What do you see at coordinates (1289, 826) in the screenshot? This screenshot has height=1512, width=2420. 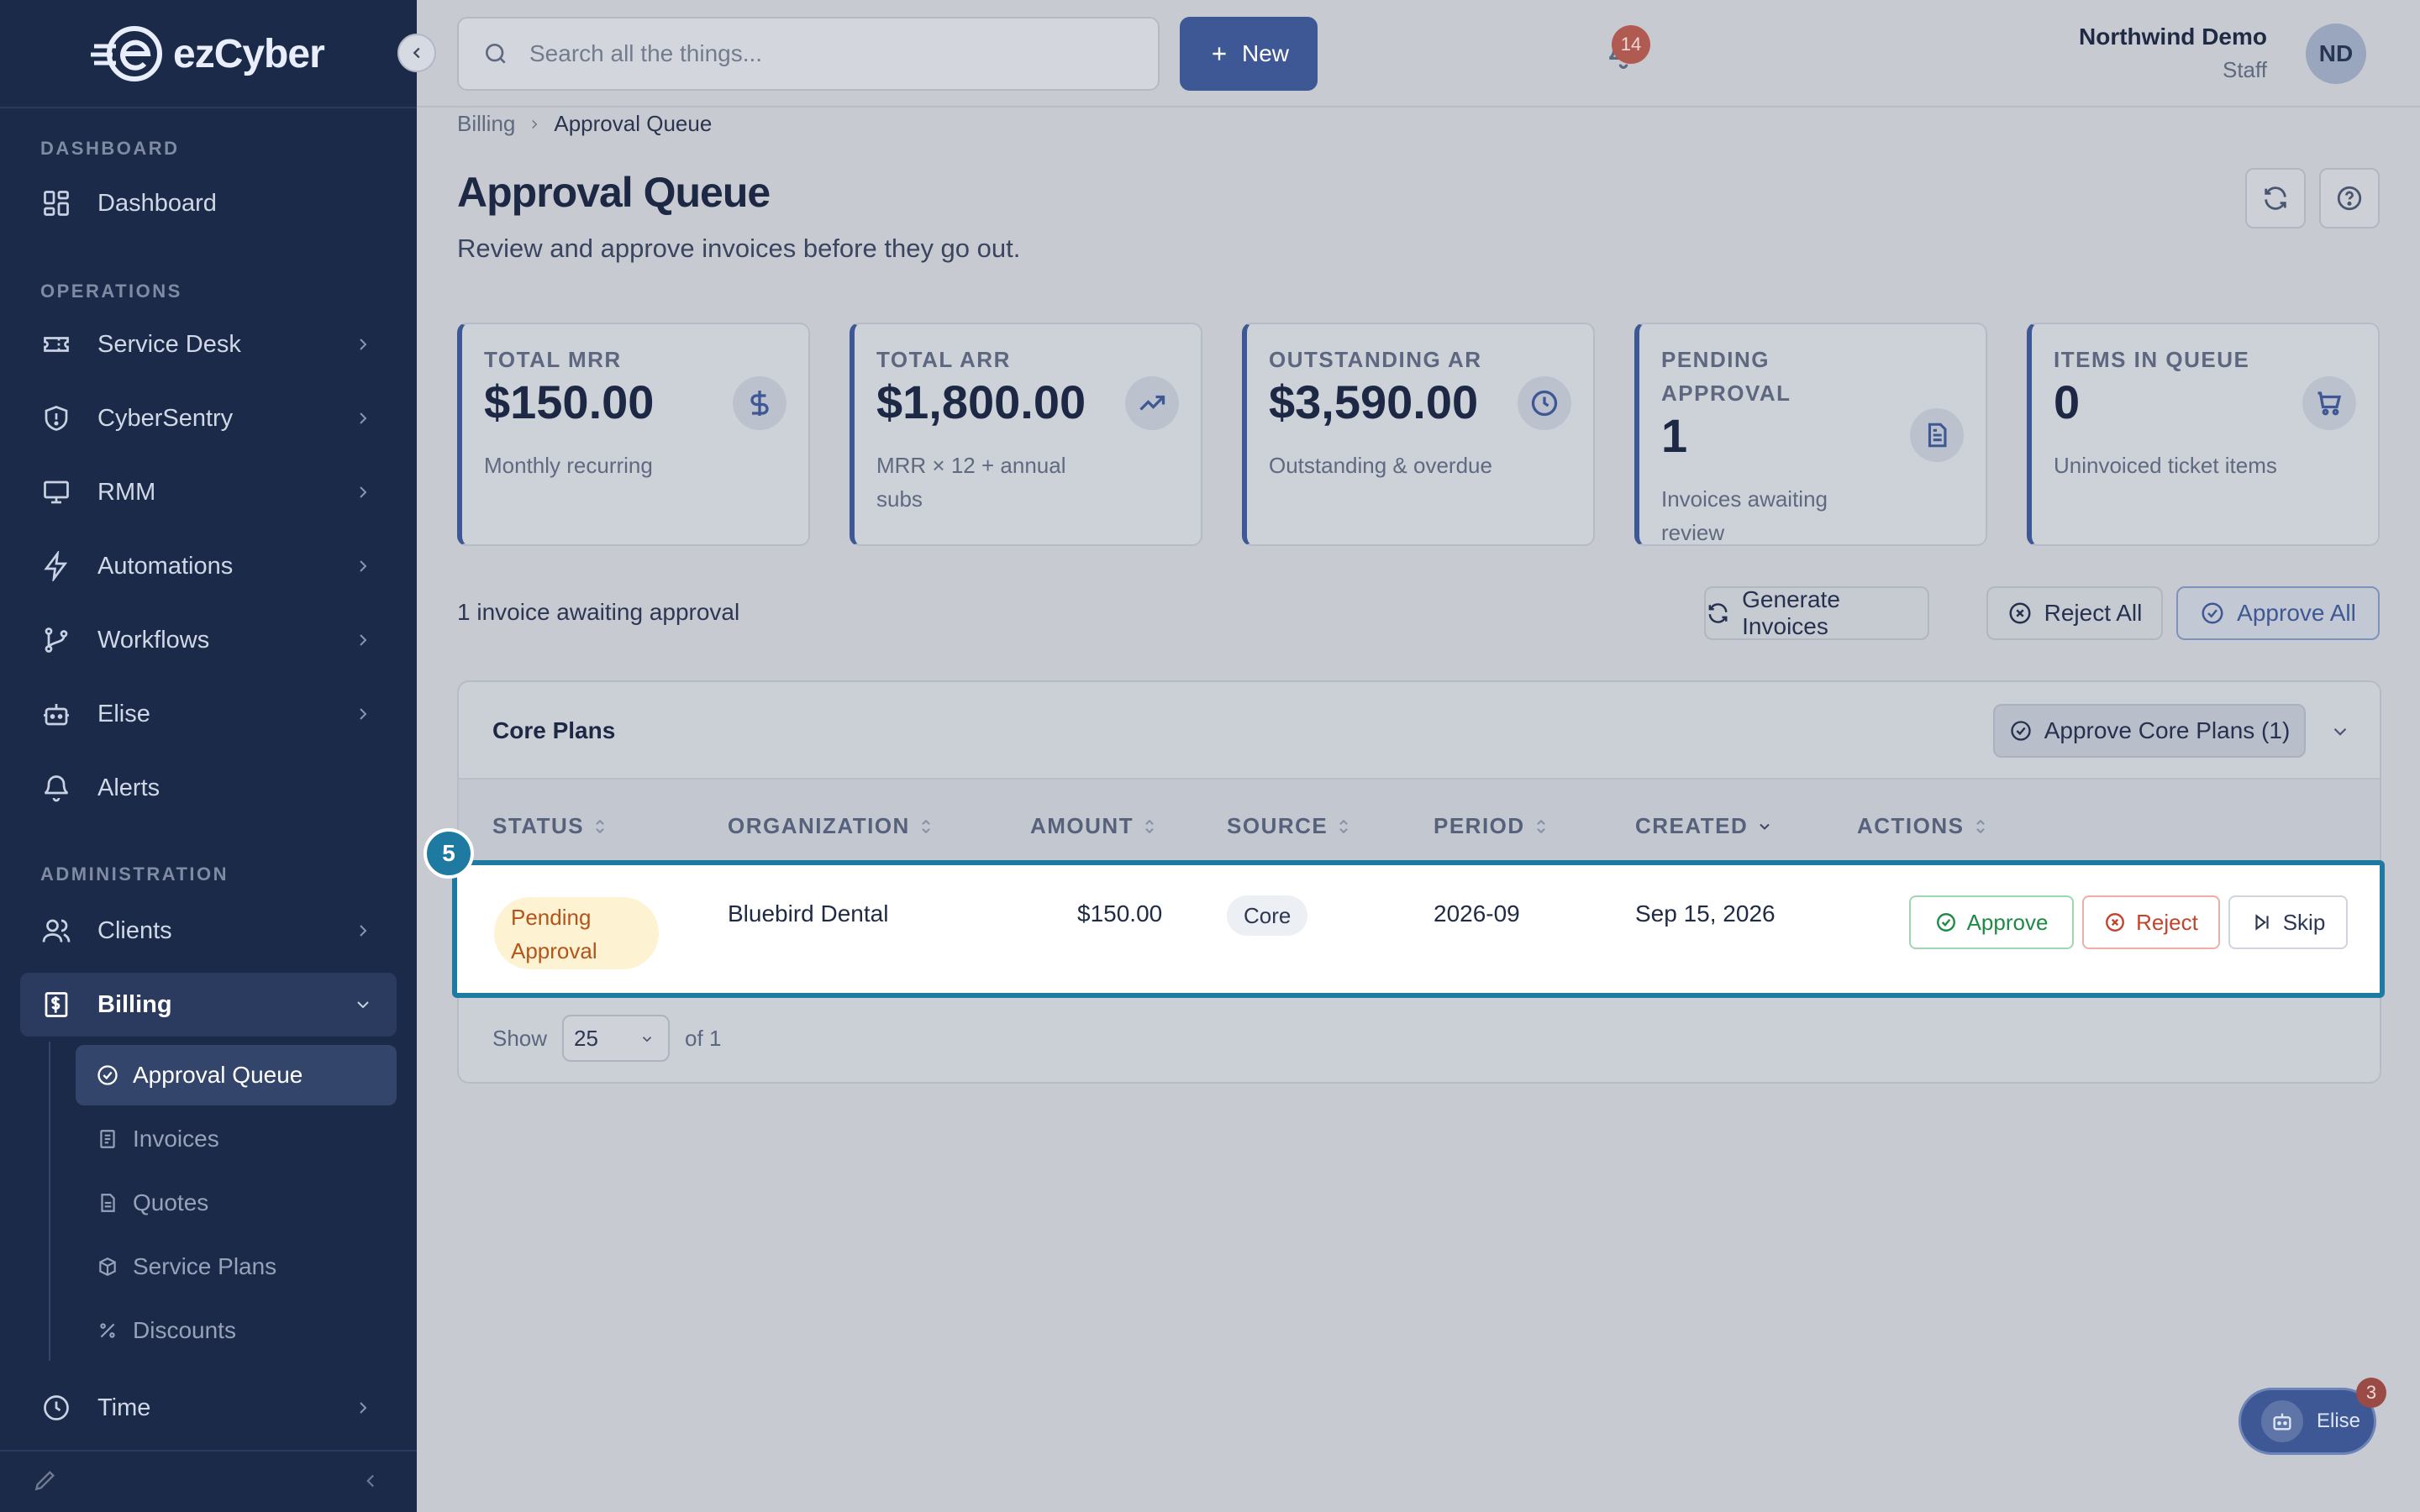 I see `column-source: SOURCE` at bounding box center [1289, 826].